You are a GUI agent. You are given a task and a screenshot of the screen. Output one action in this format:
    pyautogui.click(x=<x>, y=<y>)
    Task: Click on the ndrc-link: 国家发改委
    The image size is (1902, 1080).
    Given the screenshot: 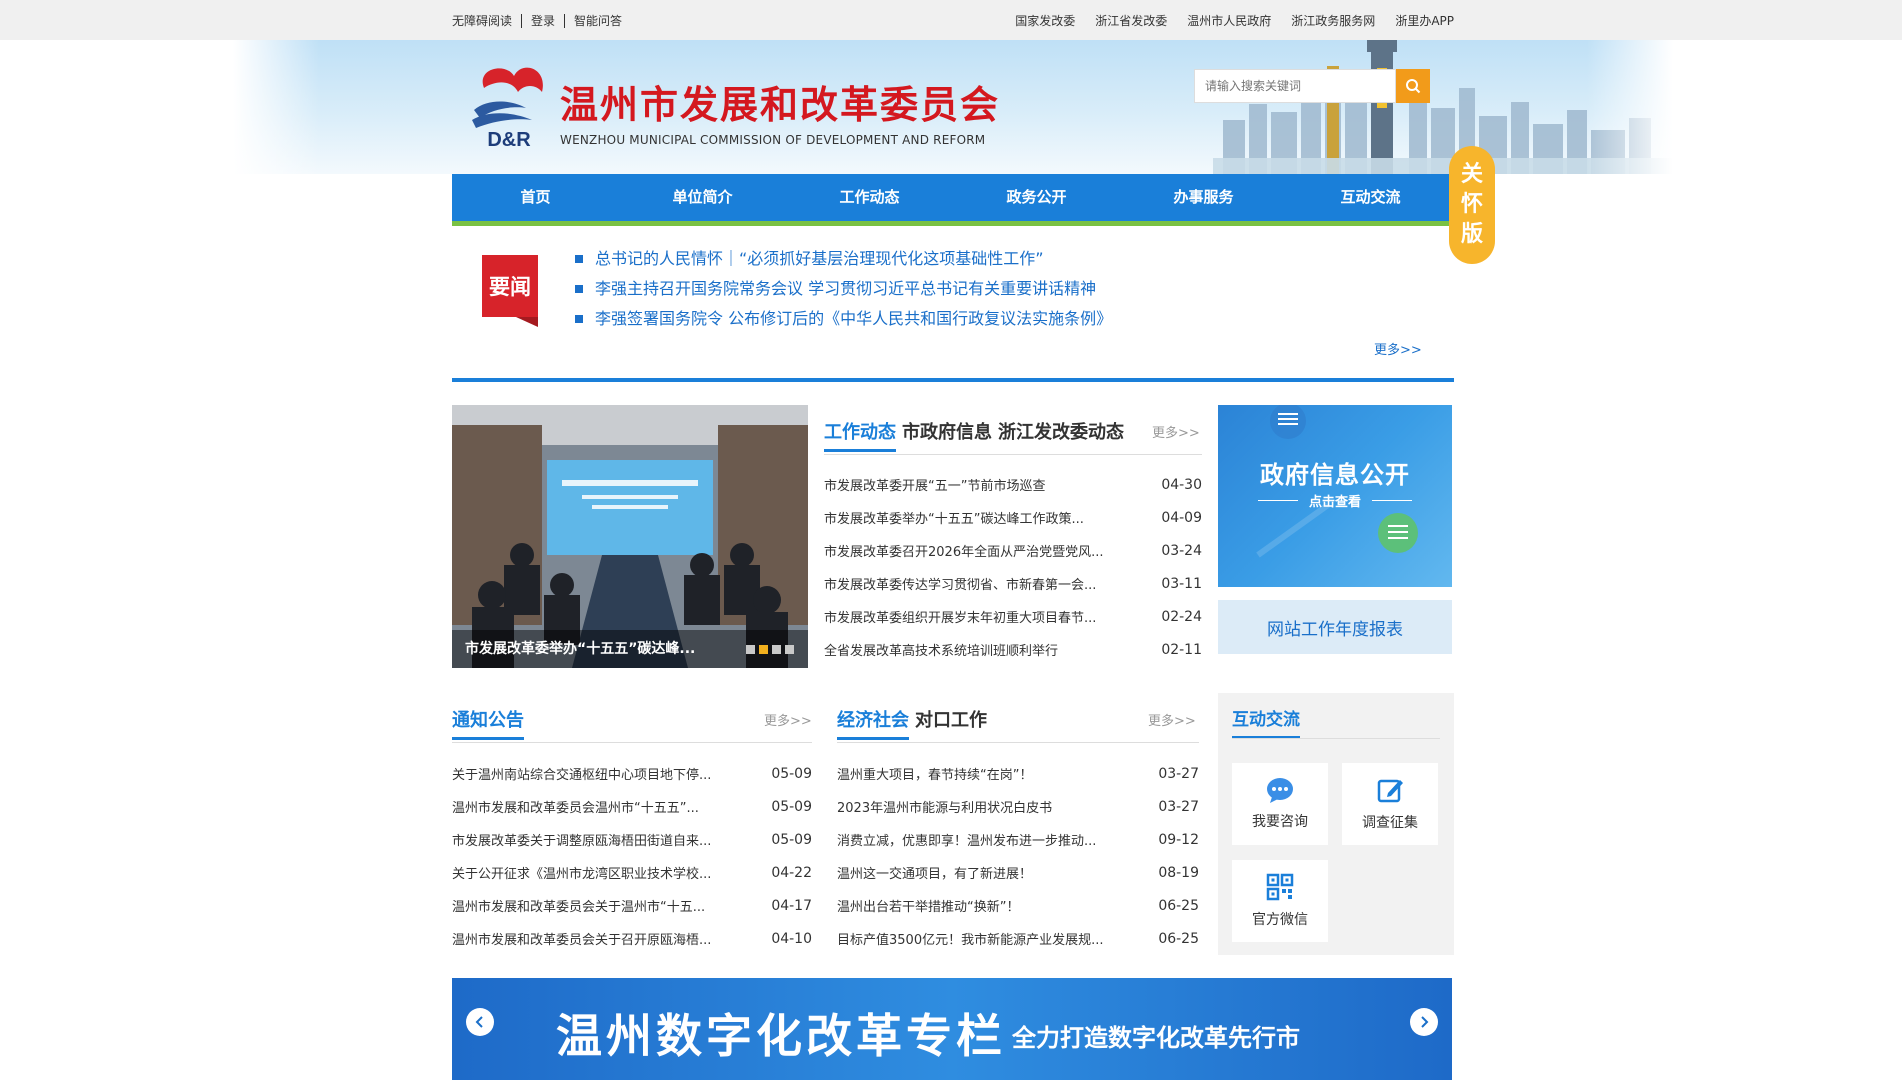 What is the action you would take?
    pyautogui.click(x=1045, y=20)
    